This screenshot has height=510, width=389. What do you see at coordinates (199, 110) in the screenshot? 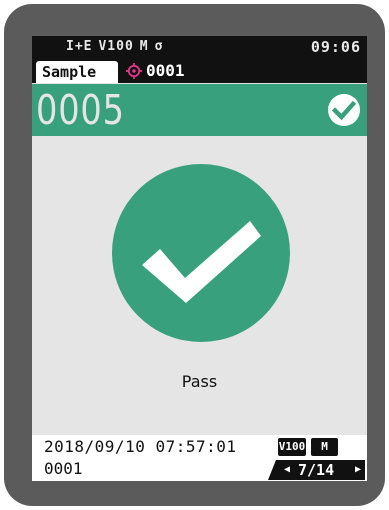
I see `sample-header: 0005` at bounding box center [199, 110].